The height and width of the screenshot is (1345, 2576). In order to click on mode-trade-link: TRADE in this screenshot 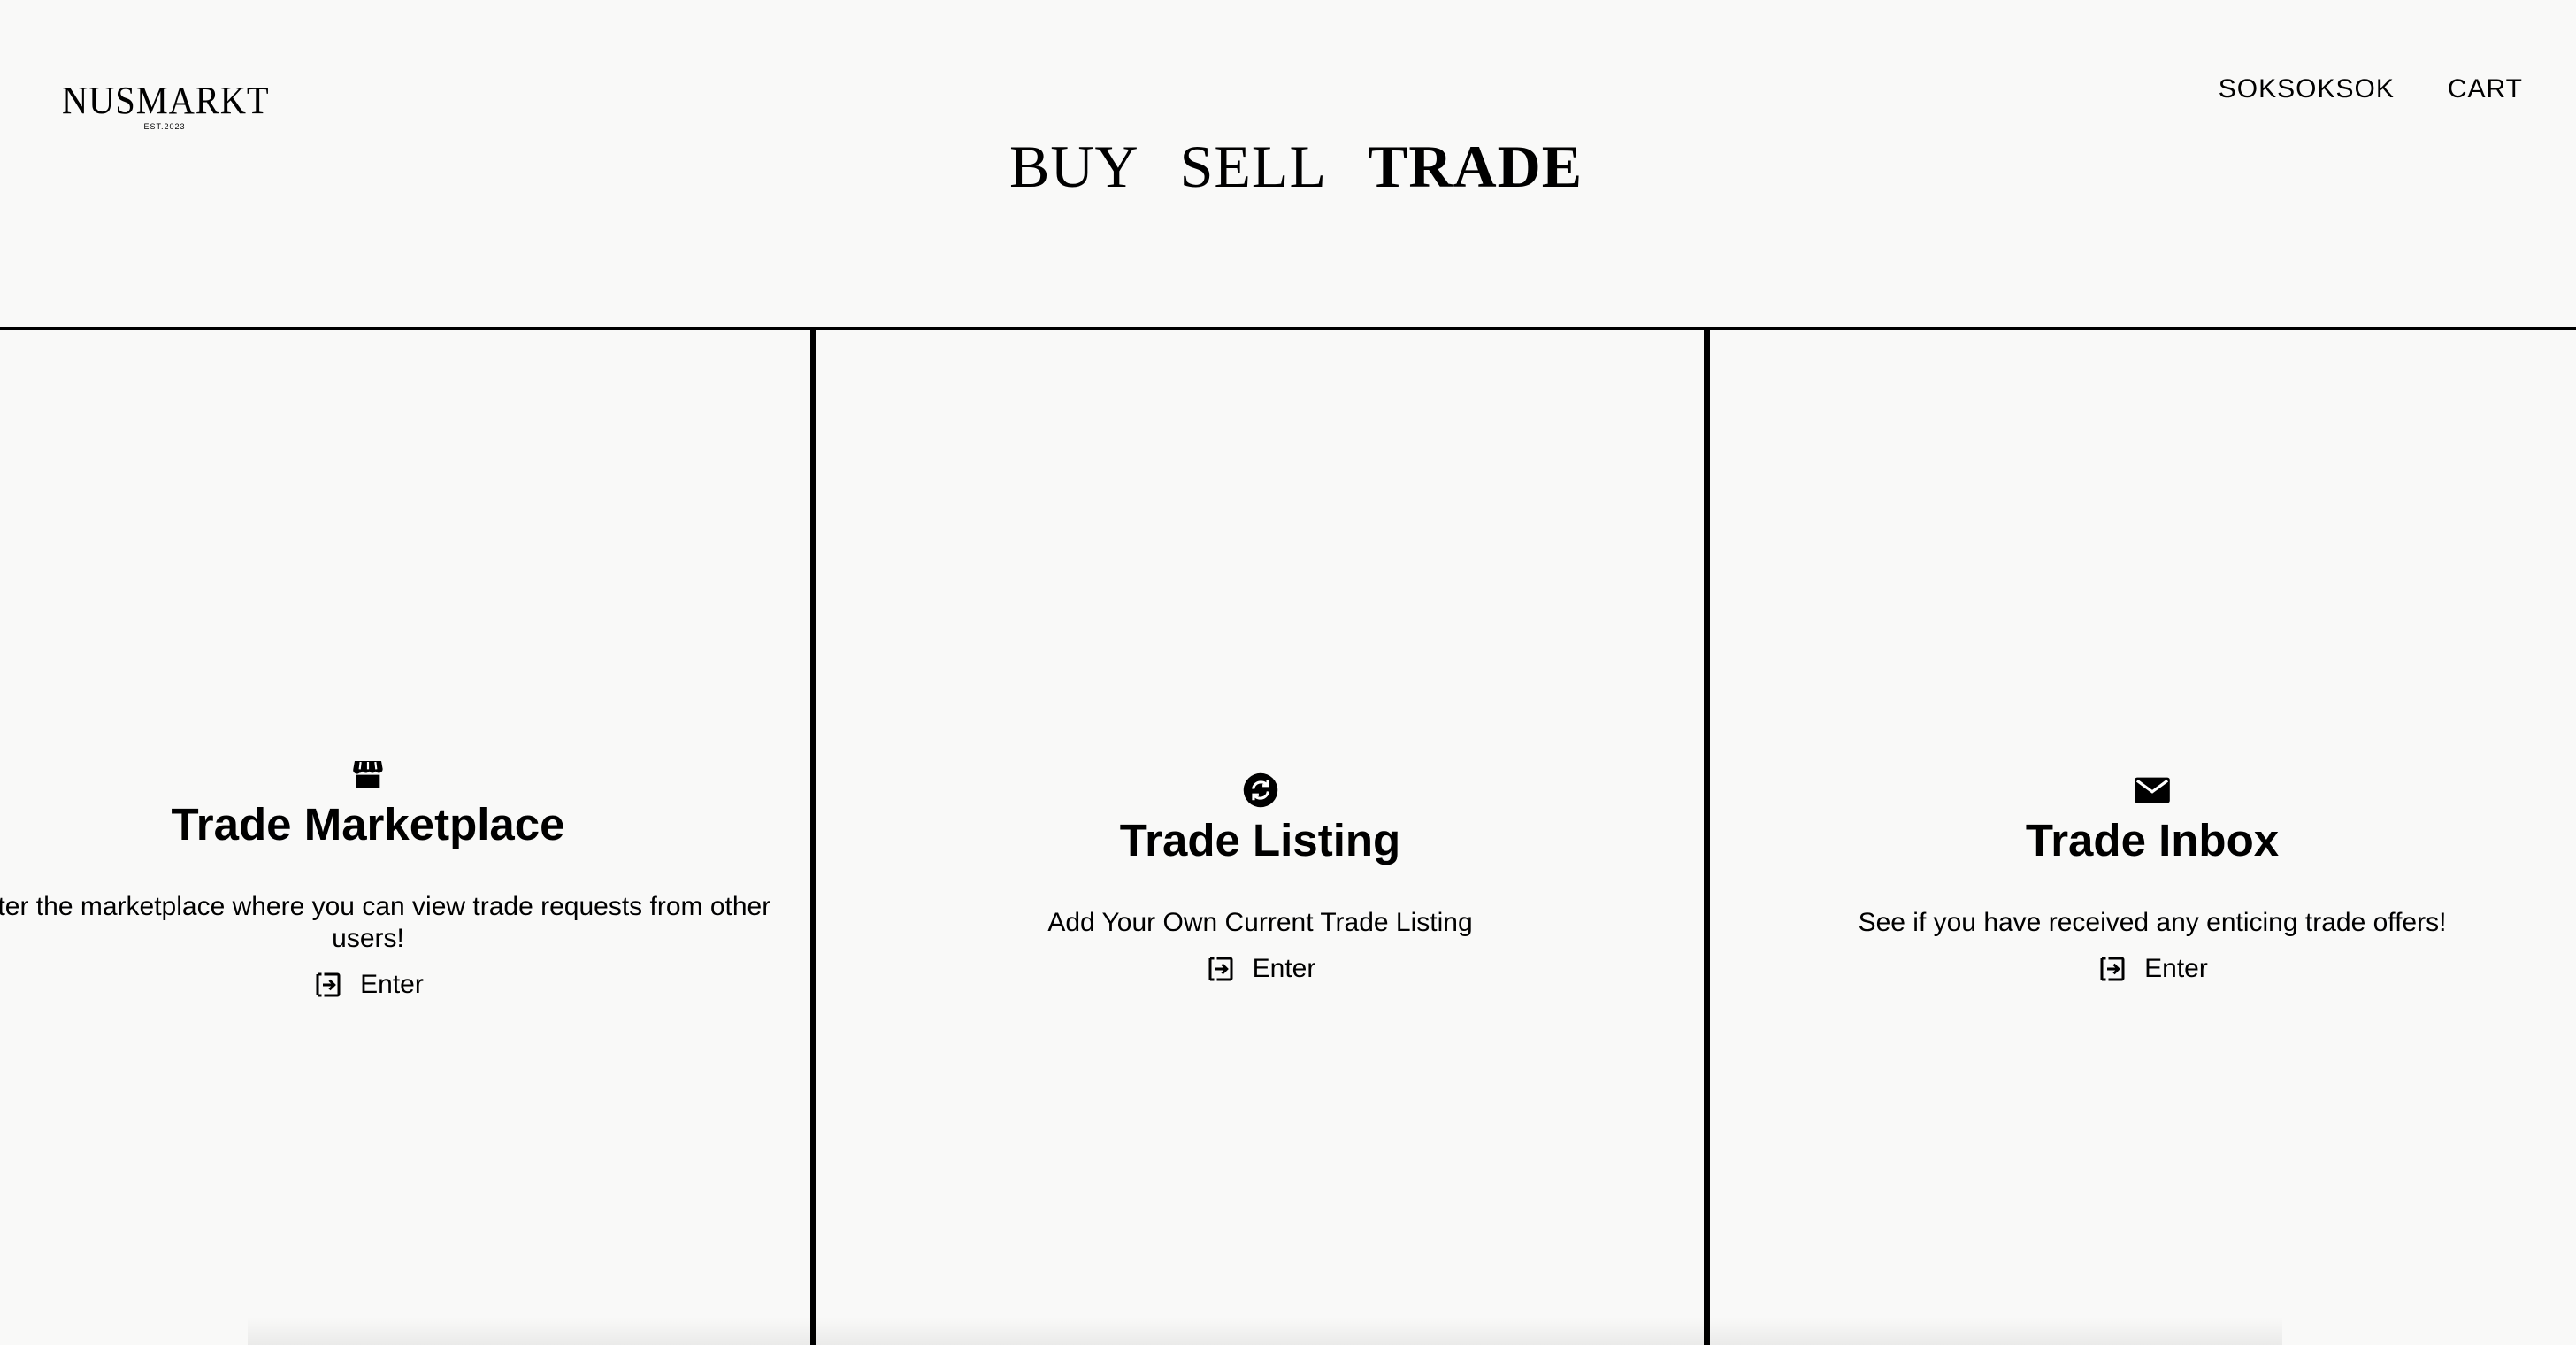, I will do `click(1475, 166)`.